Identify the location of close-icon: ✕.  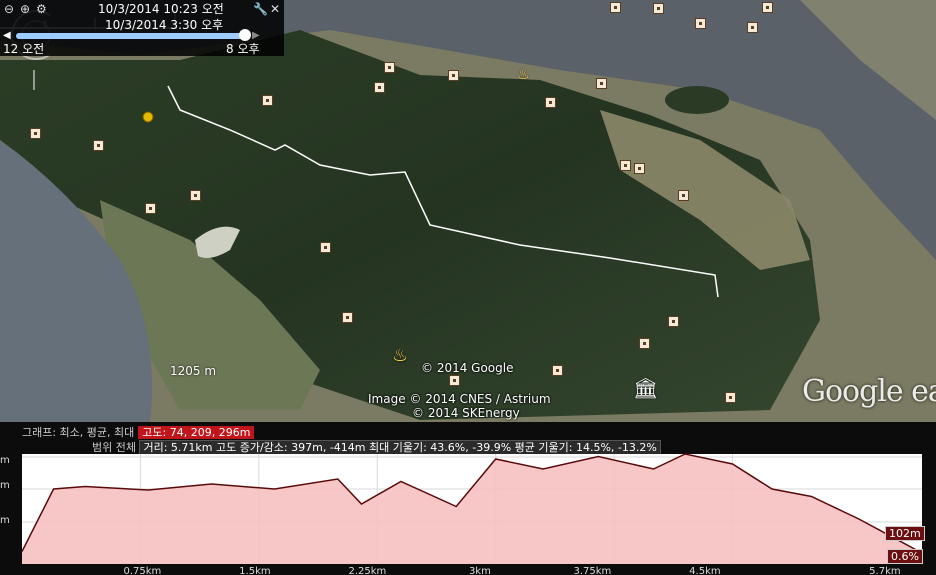
(275, 9).